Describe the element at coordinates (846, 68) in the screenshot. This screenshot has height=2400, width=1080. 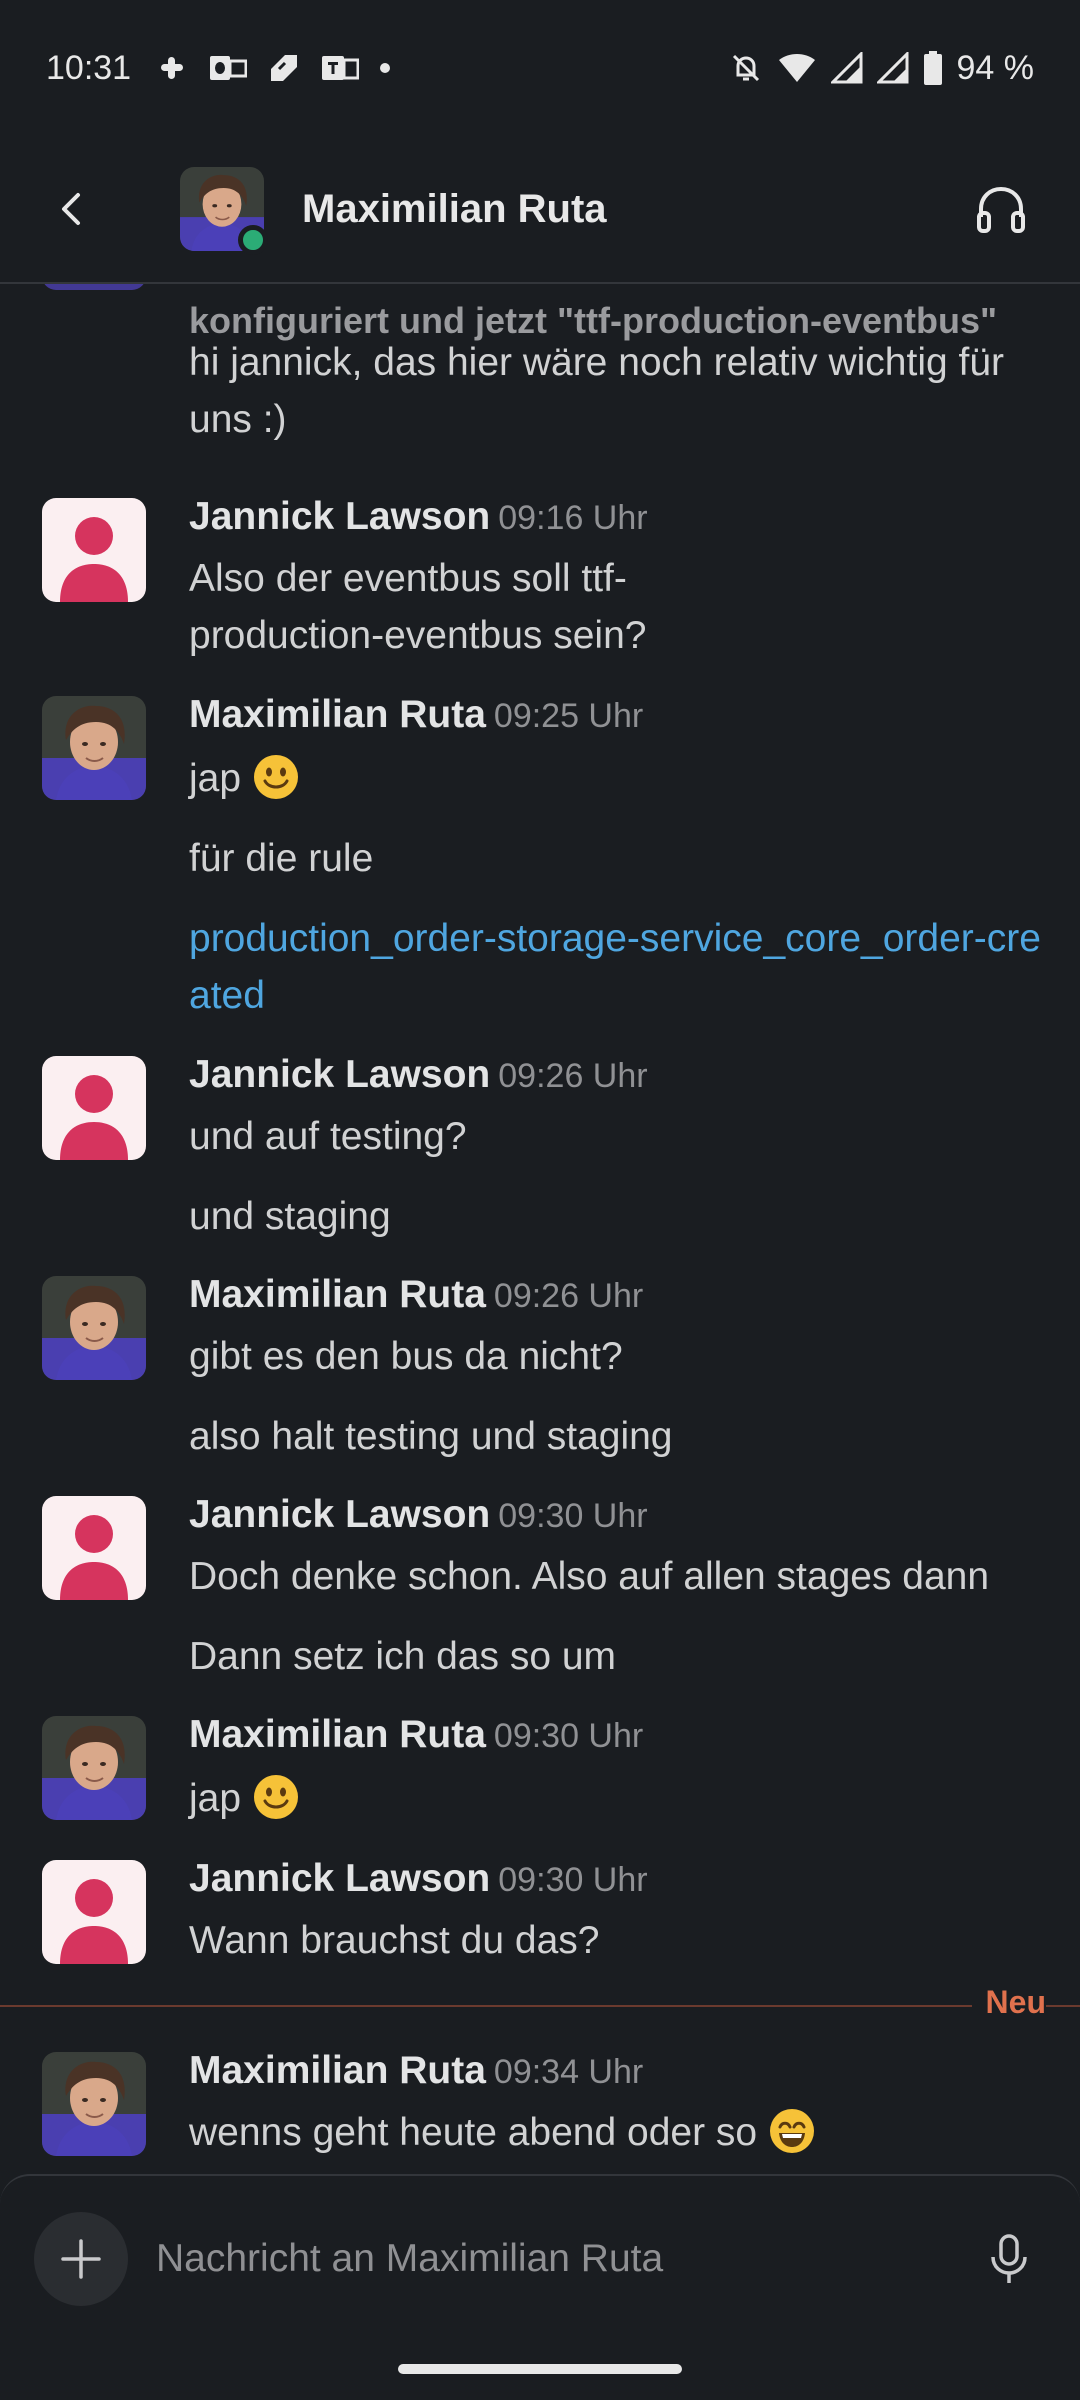
I see `signal-icon` at that location.